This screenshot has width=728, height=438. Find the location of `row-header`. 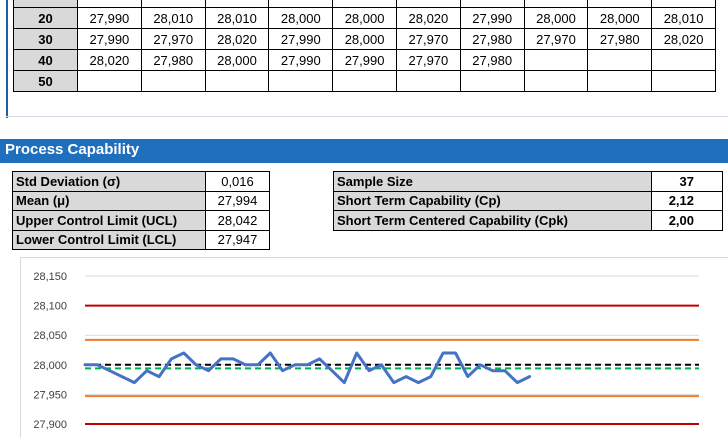

row-header is located at coordinates (45, 4).